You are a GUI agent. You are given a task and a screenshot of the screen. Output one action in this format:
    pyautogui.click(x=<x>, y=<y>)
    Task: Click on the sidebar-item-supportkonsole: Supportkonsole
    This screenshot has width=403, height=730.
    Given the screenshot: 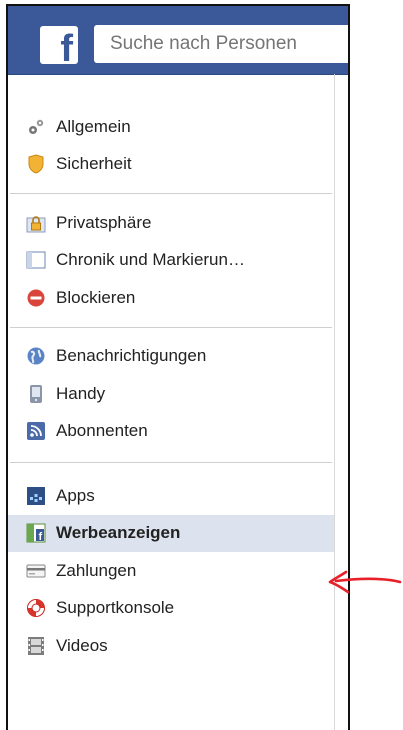 What is the action you would take?
    pyautogui.click(x=171, y=609)
    